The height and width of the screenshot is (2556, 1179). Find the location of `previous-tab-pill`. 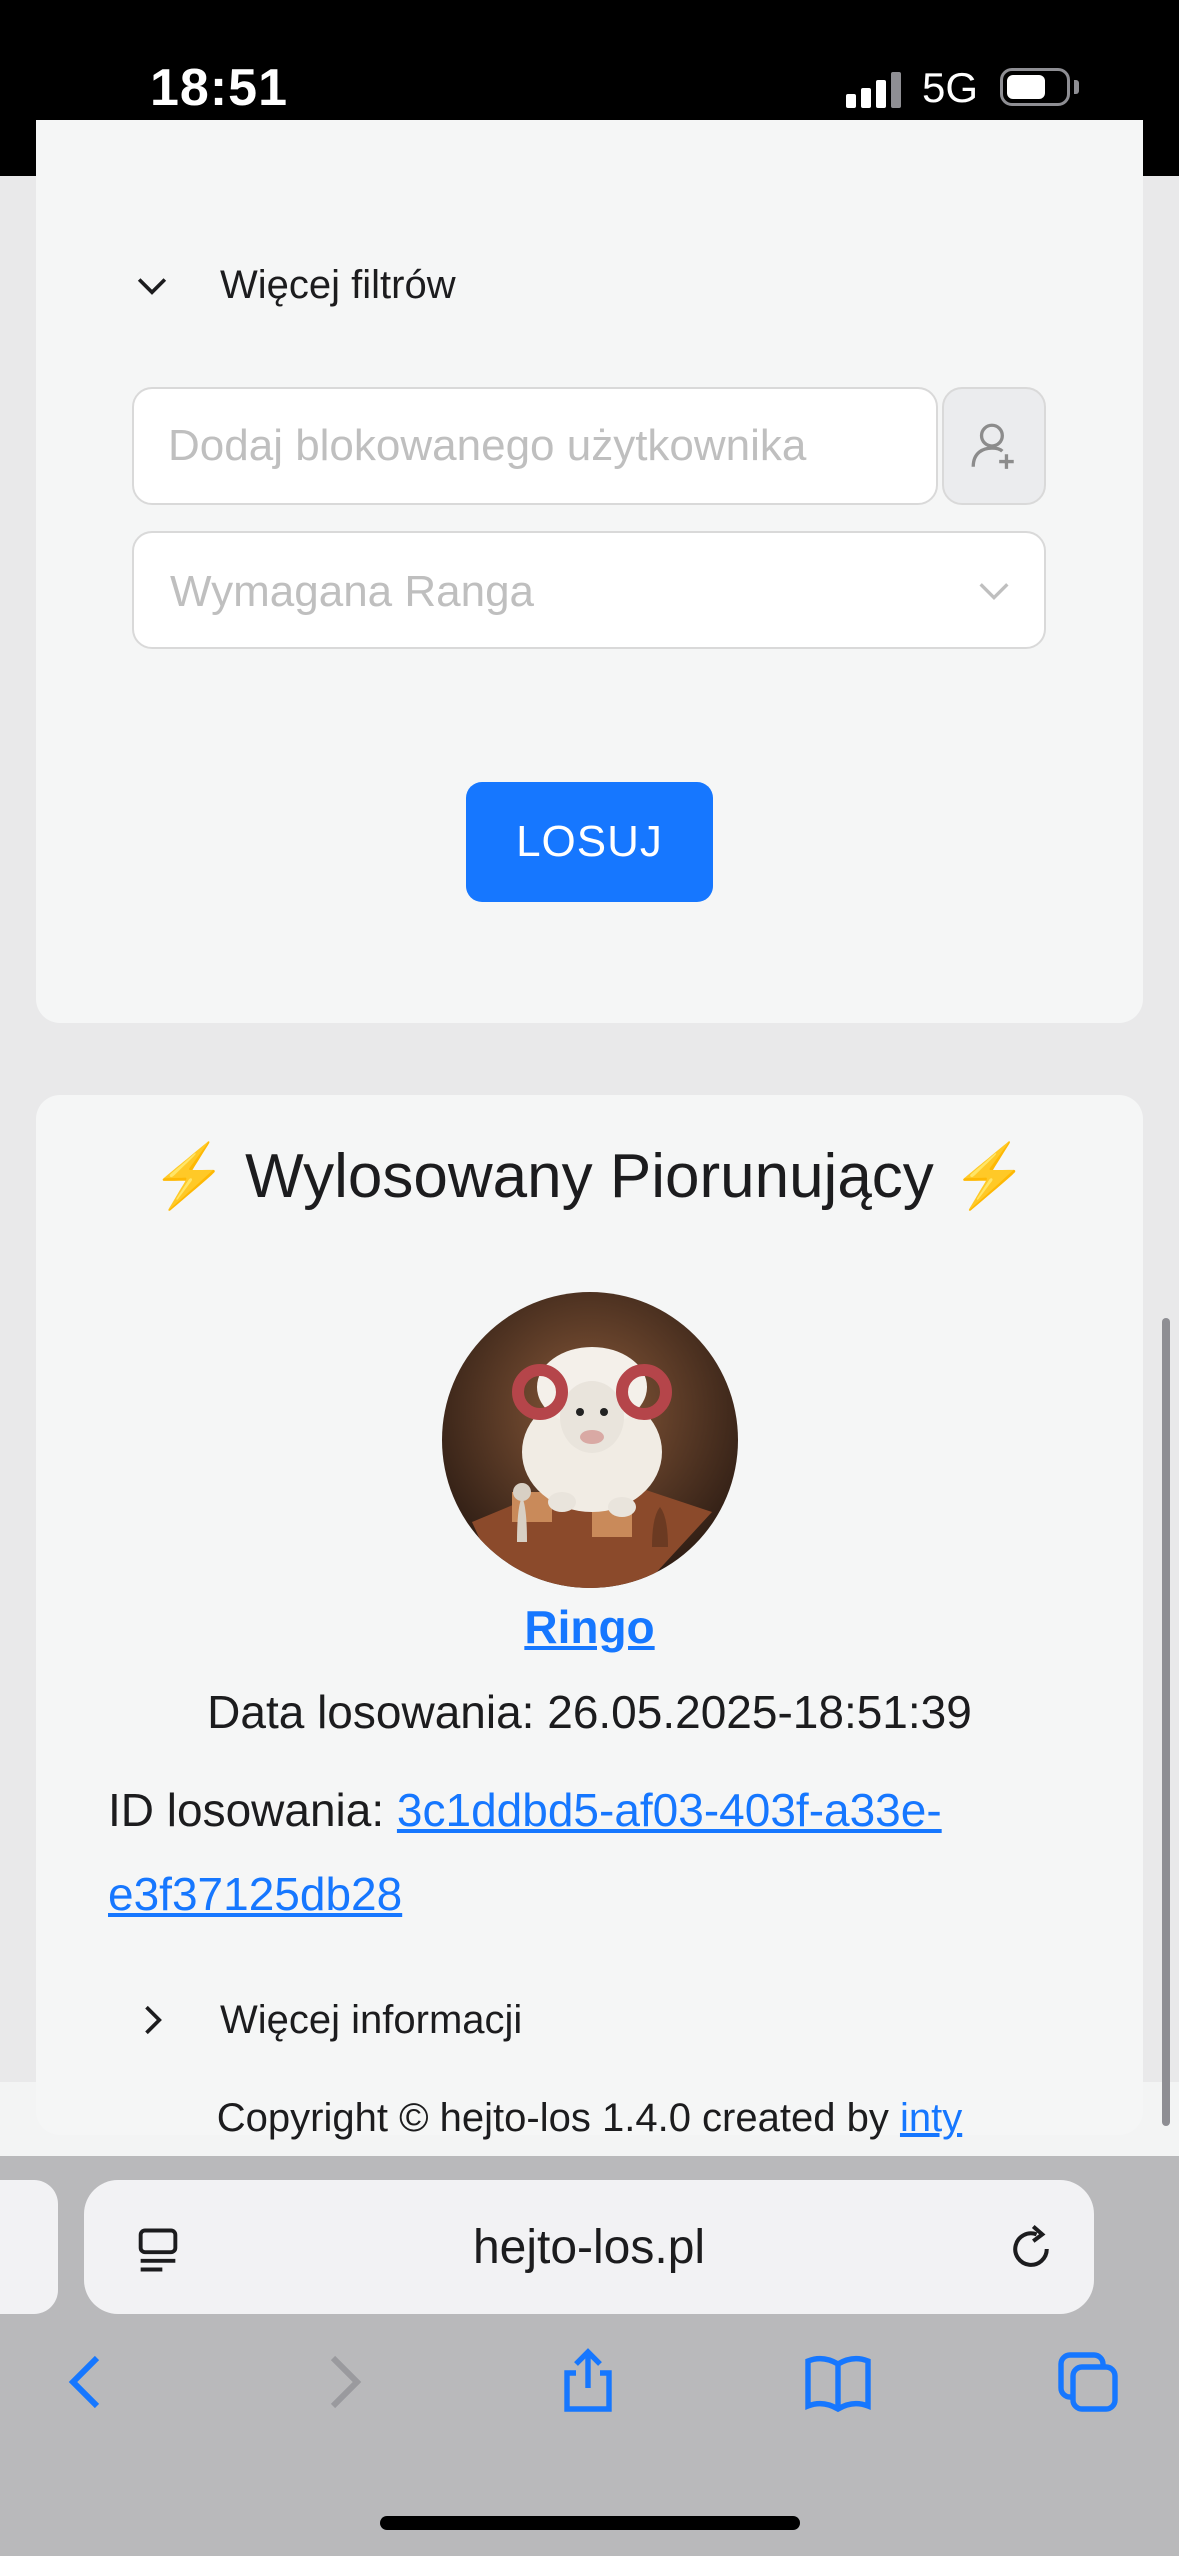

previous-tab-pill is located at coordinates (29, 2247).